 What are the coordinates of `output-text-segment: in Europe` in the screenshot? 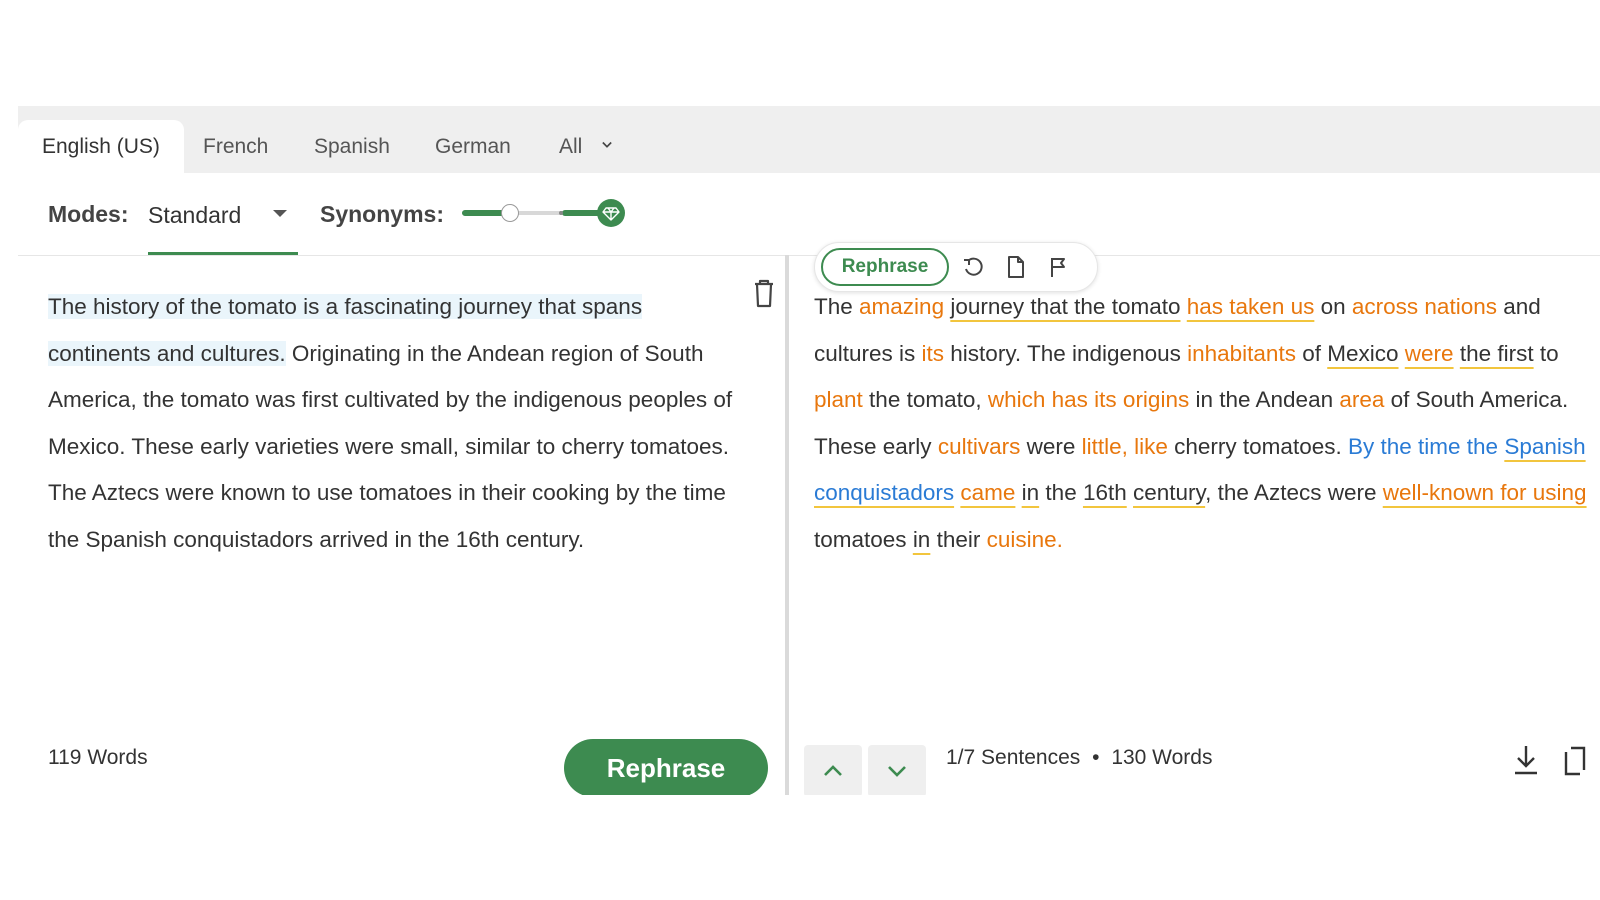 It's located at (1272, 622).